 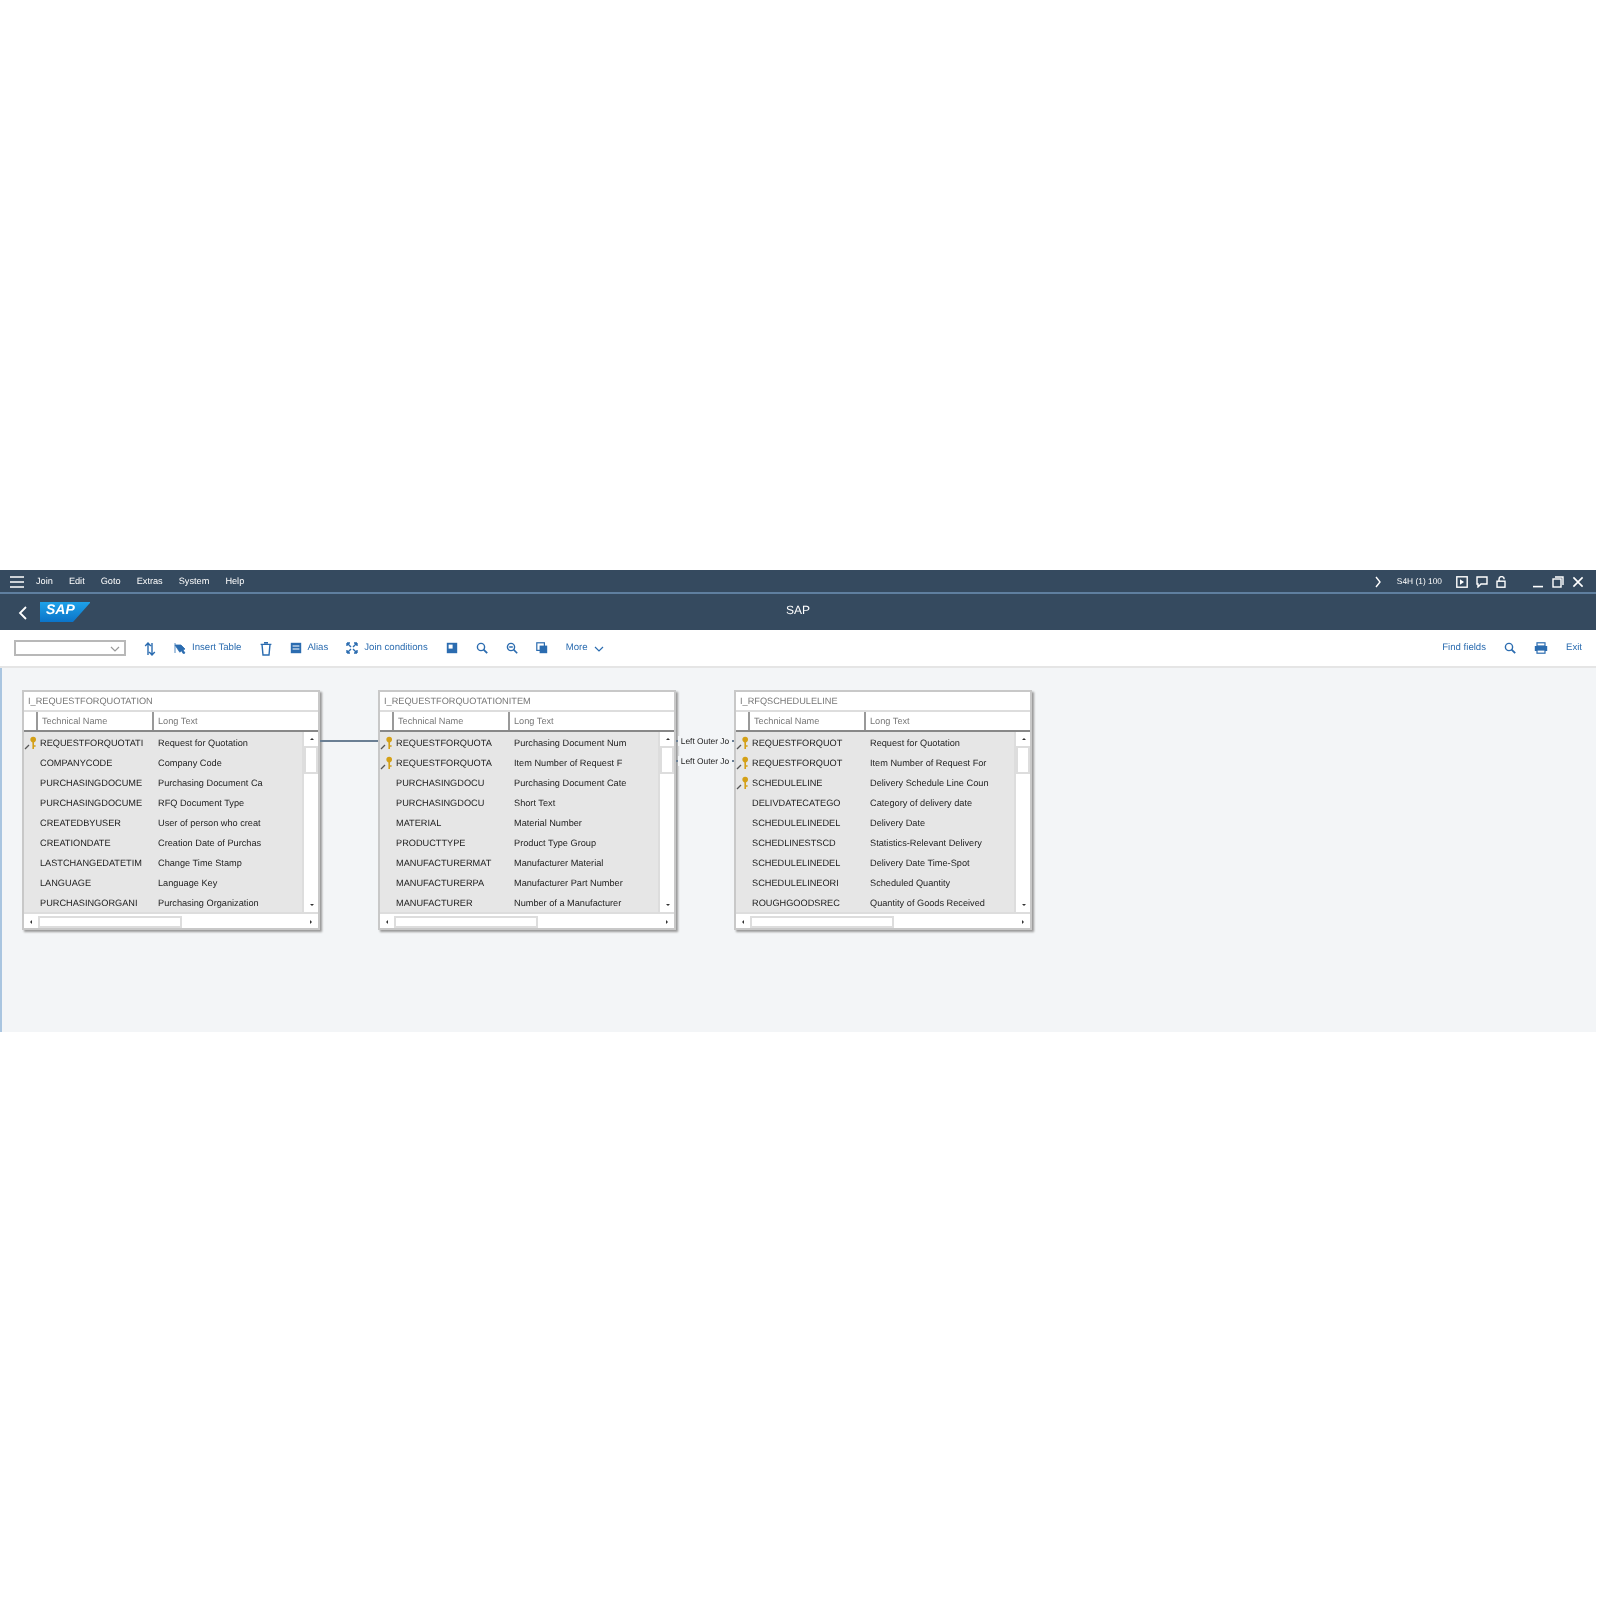 I want to click on zoom-out-icon, so click(x=511, y=648).